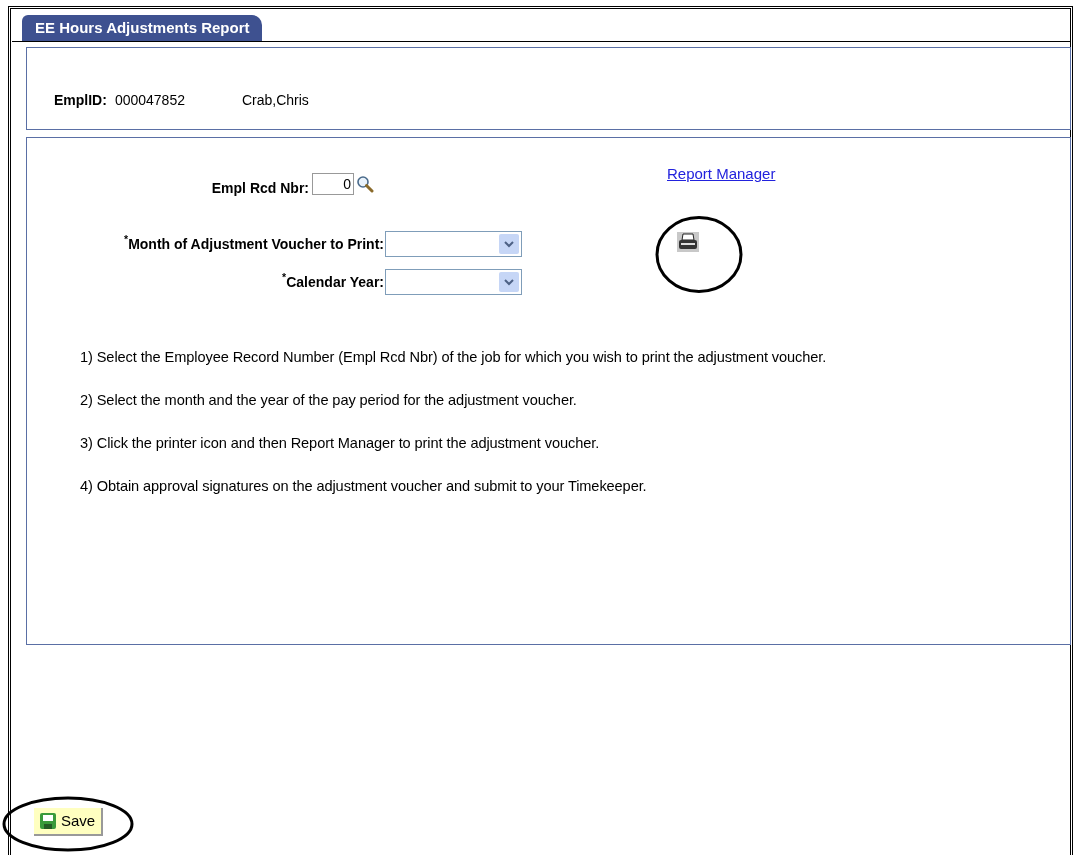 Image resolution: width=1075 pixels, height=855 pixels. I want to click on input-field: 0, so click(333, 184).